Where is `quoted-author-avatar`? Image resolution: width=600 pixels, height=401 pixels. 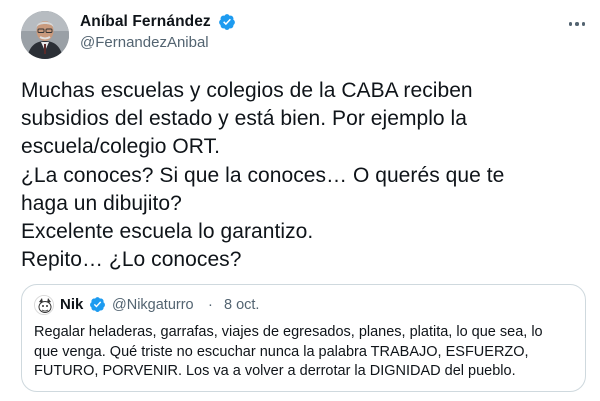
quoted-author-avatar is located at coordinates (44, 305).